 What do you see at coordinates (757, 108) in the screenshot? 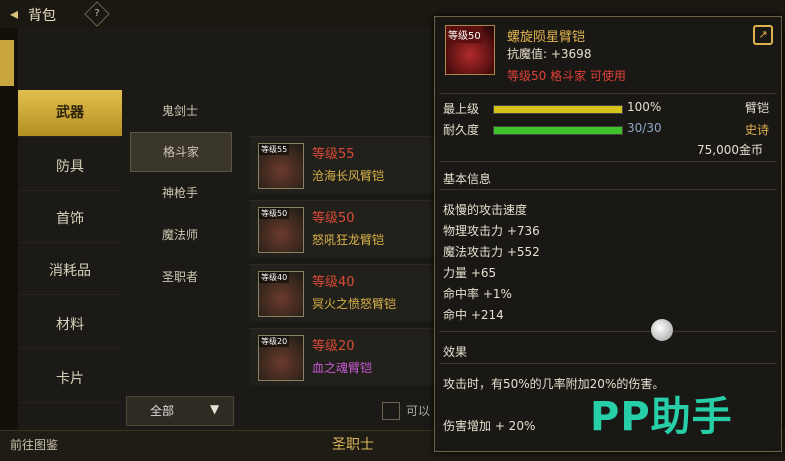
I see `slot-type: 臂铠` at bounding box center [757, 108].